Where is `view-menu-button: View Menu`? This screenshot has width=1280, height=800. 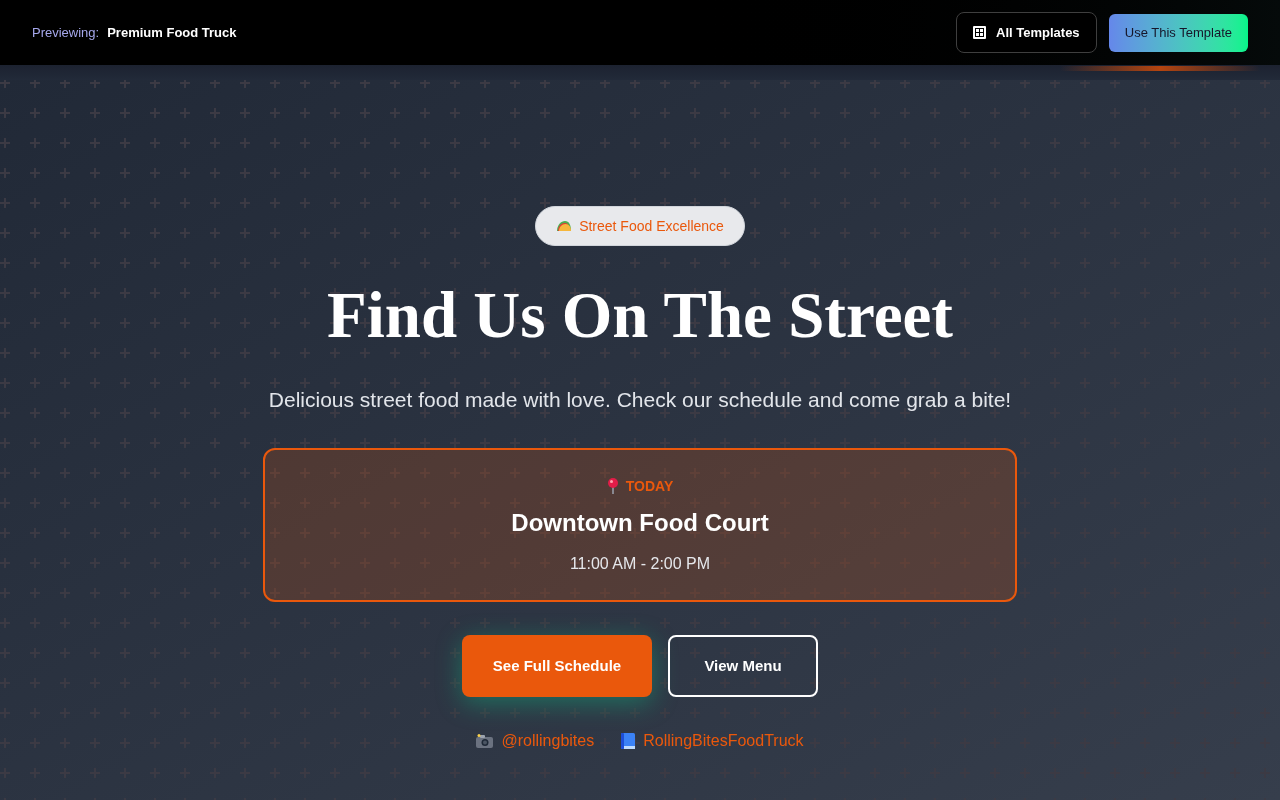
view-menu-button: View Menu is located at coordinates (743, 666).